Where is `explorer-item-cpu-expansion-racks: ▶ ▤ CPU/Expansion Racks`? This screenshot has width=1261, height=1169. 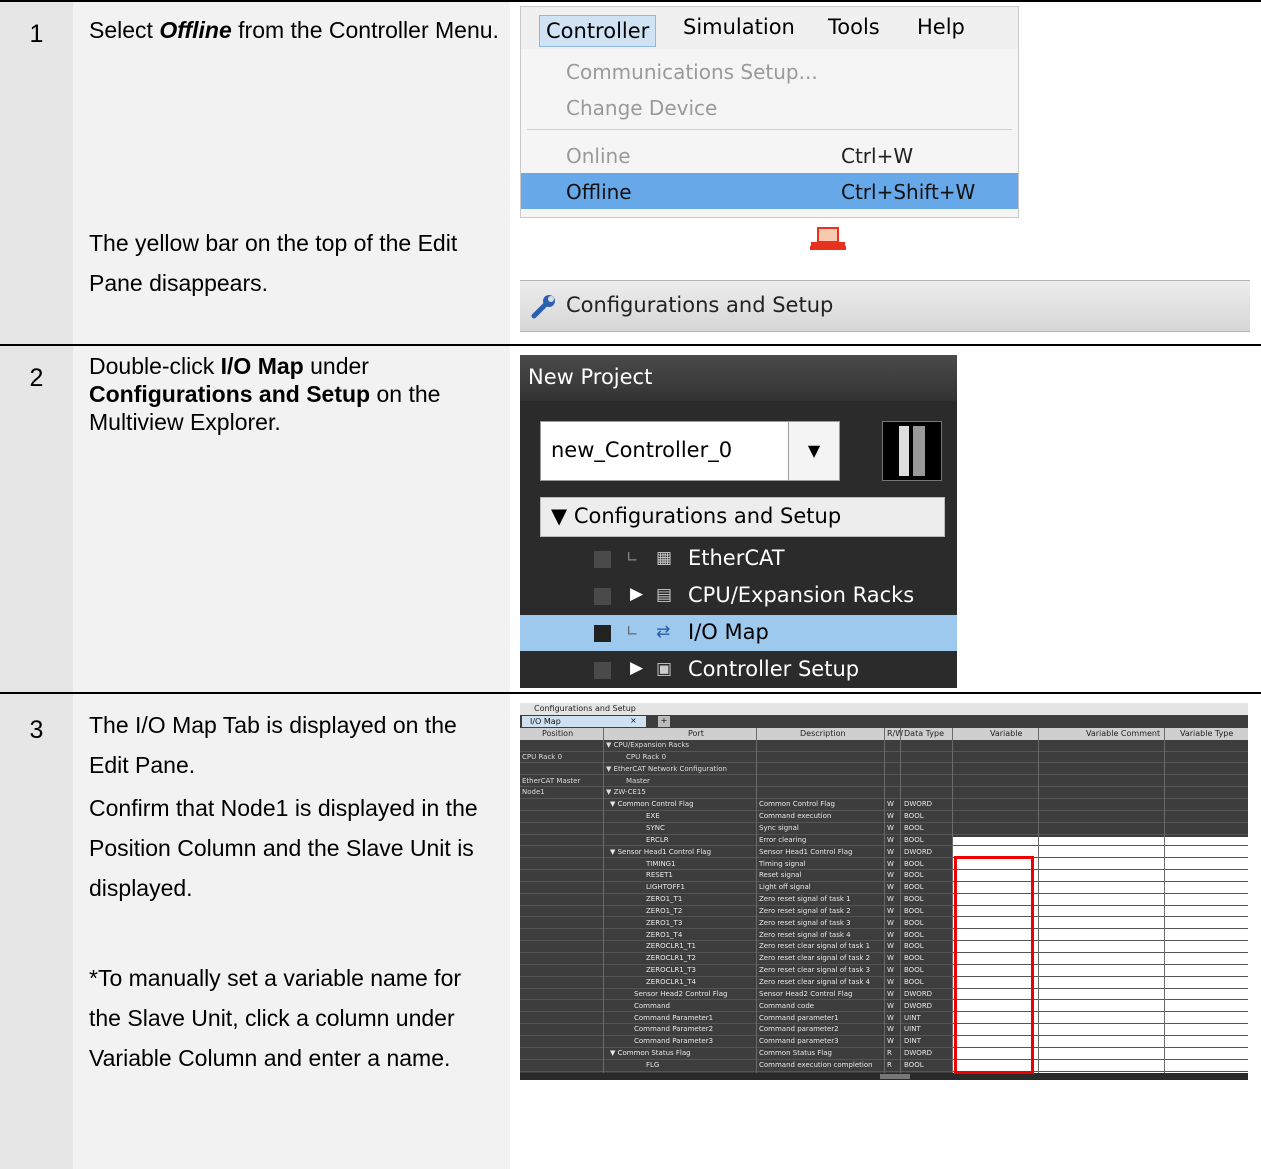 explorer-item-cpu-expansion-racks: ▶ ▤ CPU/Expansion Racks is located at coordinates (738, 596).